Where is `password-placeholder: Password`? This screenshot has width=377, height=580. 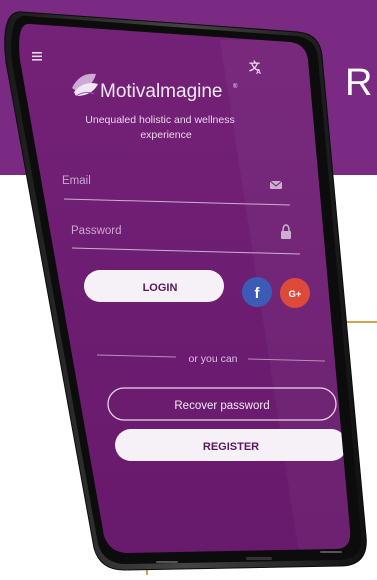 password-placeholder: Password is located at coordinates (96, 231).